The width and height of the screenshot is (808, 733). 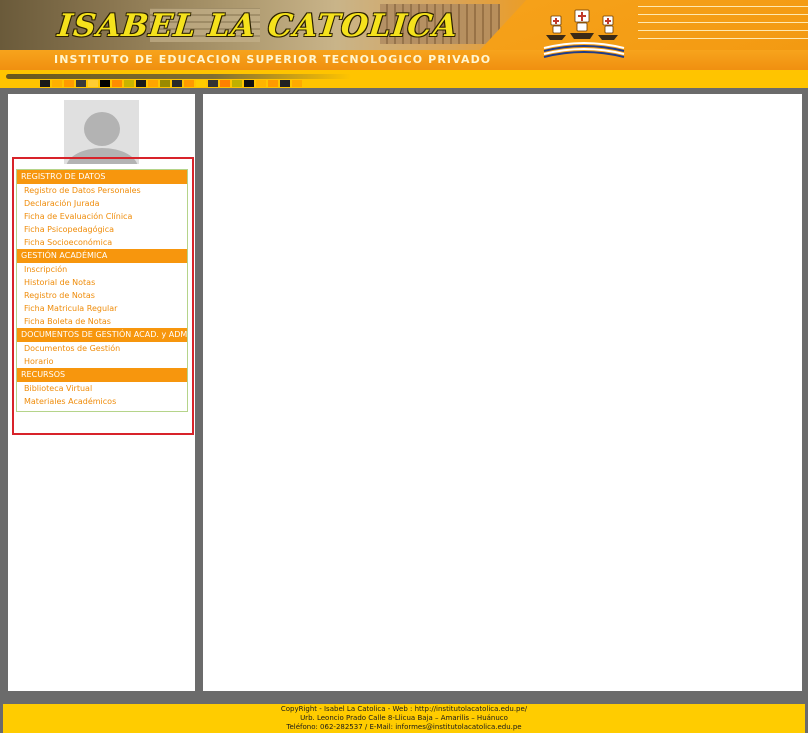 I want to click on menu-item-ficha-socioeconomica: Ficha Socioeconómica, so click(x=102, y=242).